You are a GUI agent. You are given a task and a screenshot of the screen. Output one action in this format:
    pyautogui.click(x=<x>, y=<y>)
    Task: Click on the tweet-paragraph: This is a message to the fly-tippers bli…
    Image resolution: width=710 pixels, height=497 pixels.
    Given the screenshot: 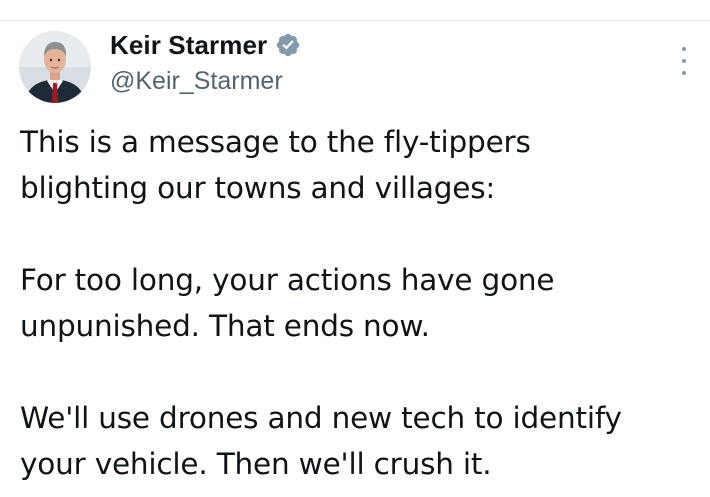 What is the action you would take?
    pyautogui.click(x=275, y=165)
    